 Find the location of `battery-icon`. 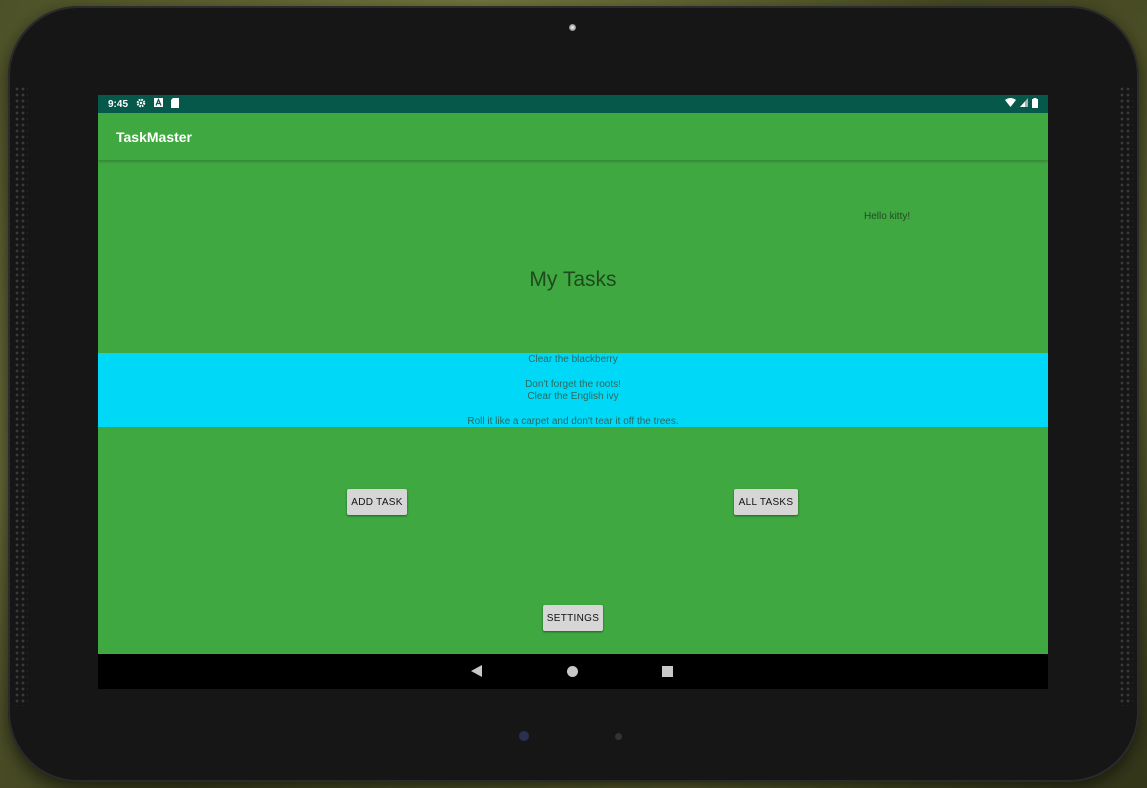

battery-icon is located at coordinates (1035, 104).